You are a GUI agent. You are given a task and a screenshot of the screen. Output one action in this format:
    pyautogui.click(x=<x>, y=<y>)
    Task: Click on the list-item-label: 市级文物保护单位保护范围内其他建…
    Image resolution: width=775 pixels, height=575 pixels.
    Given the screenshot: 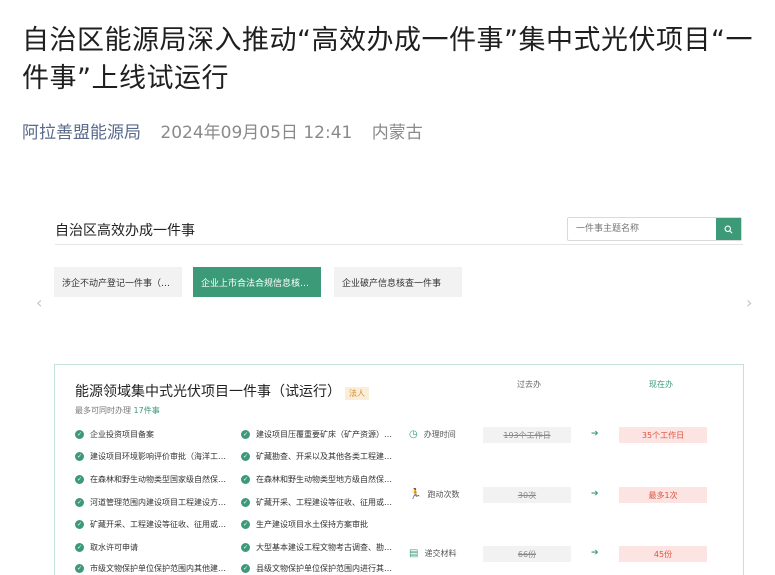 What is the action you would take?
    pyautogui.click(x=158, y=568)
    